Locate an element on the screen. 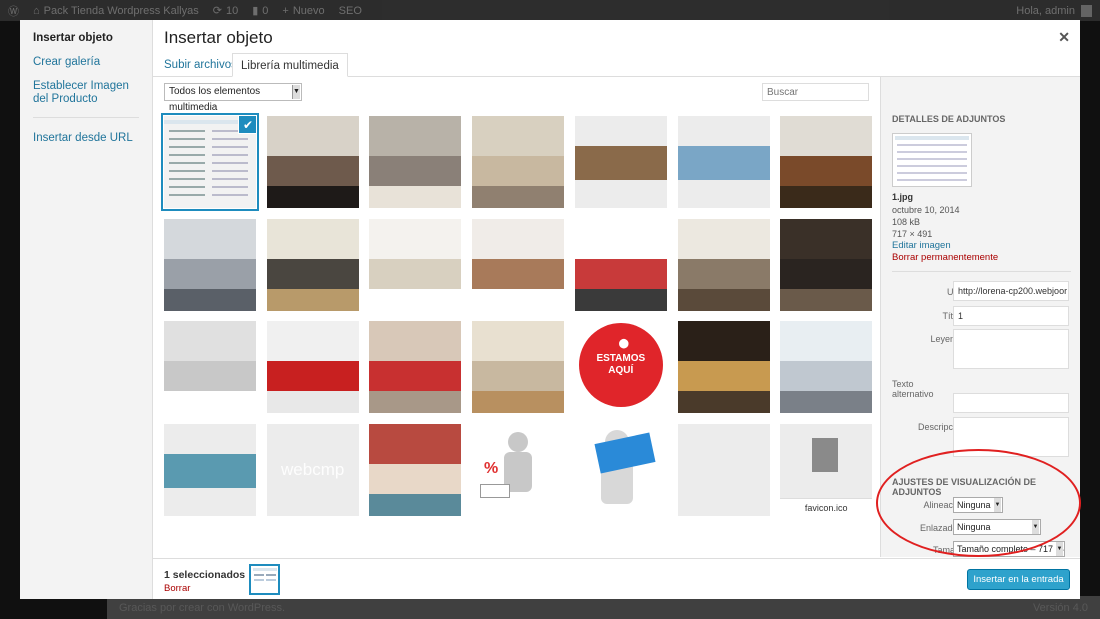 The width and height of the screenshot is (1100, 619). delete-permanently-link: Borrar permanentemente is located at coordinates (945, 257).